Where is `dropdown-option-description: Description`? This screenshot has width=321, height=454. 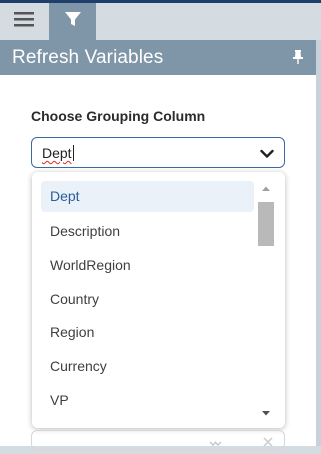
dropdown-option-description: Description is located at coordinates (147, 231).